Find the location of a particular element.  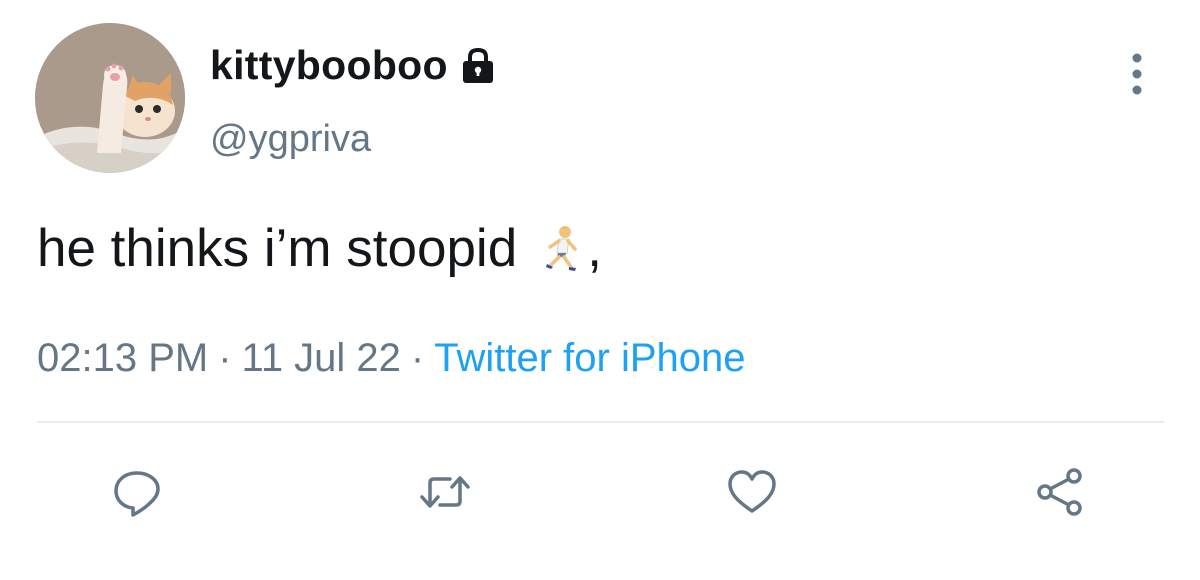

reply-button is located at coordinates (137, 492).